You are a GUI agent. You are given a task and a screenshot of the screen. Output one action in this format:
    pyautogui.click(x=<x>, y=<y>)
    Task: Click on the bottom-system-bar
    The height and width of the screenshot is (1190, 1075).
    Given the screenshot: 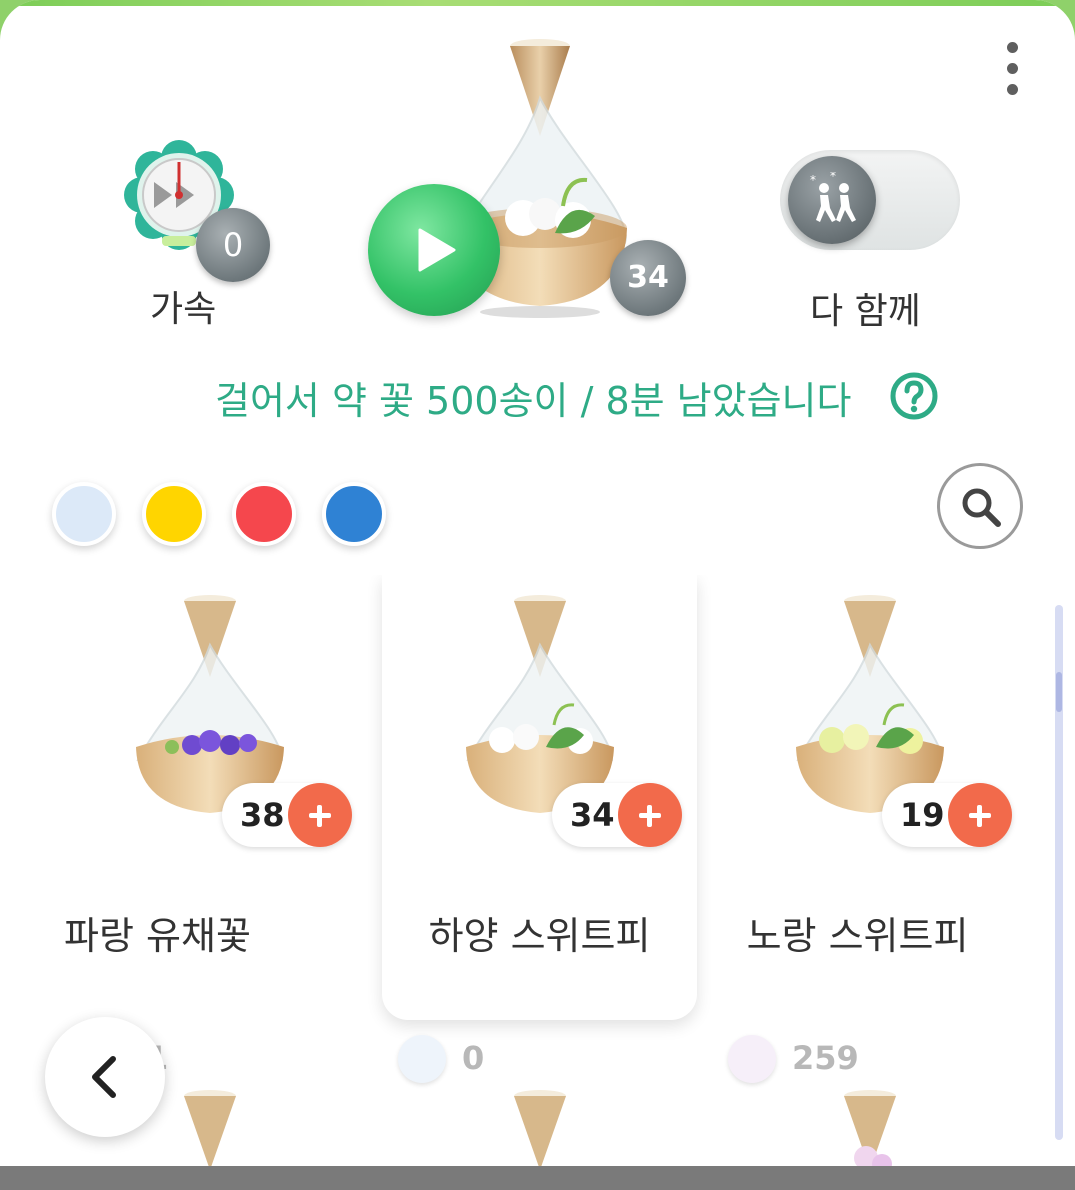 What is the action you would take?
    pyautogui.click(x=537, y=1178)
    